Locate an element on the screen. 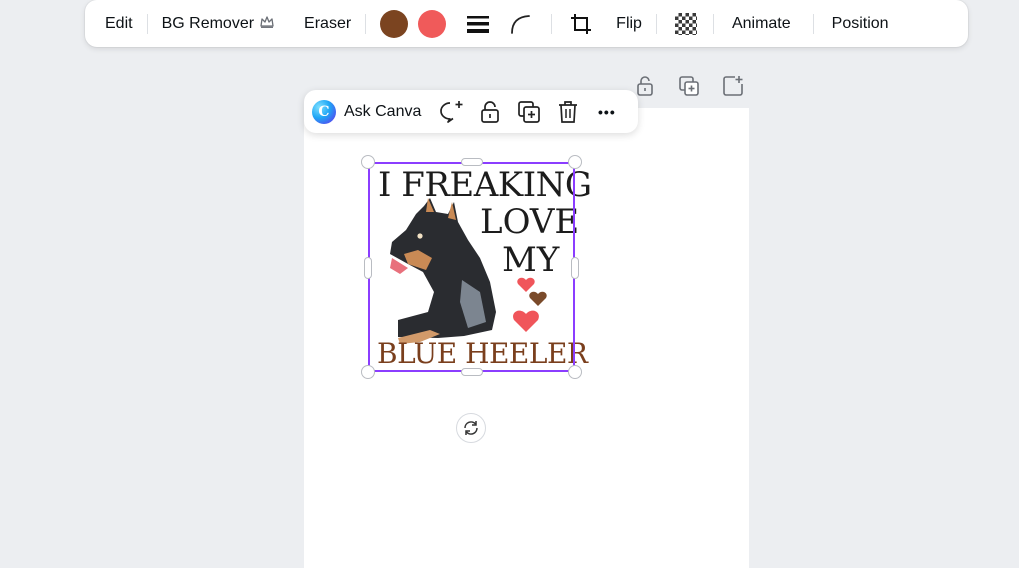  animate-label: Animate is located at coordinates (761, 23).